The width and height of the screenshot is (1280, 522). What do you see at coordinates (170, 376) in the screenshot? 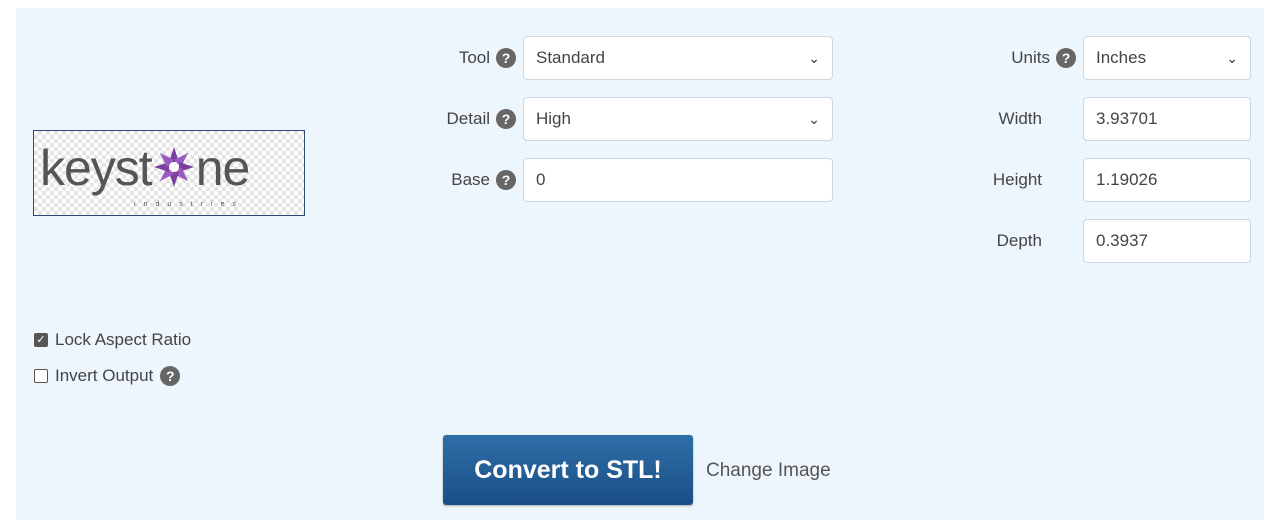
I see `invert-output-help-icon: ?` at bounding box center [170, 376].